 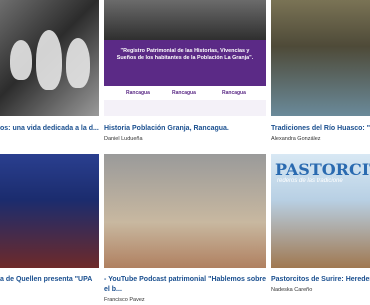 I want to click on card-1-image, so click(x=49, y=58).